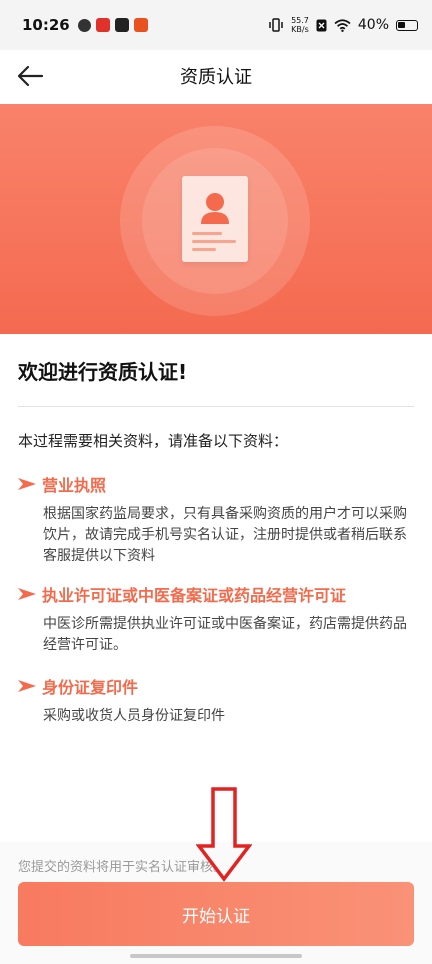 Image resolution: width=432 pixels, height=964 pixels. Describe the element at coordinates (194, 595) in the screenshot. I see `section-title: 执业许可证或中医备案证或药品经营许可证` at that location.